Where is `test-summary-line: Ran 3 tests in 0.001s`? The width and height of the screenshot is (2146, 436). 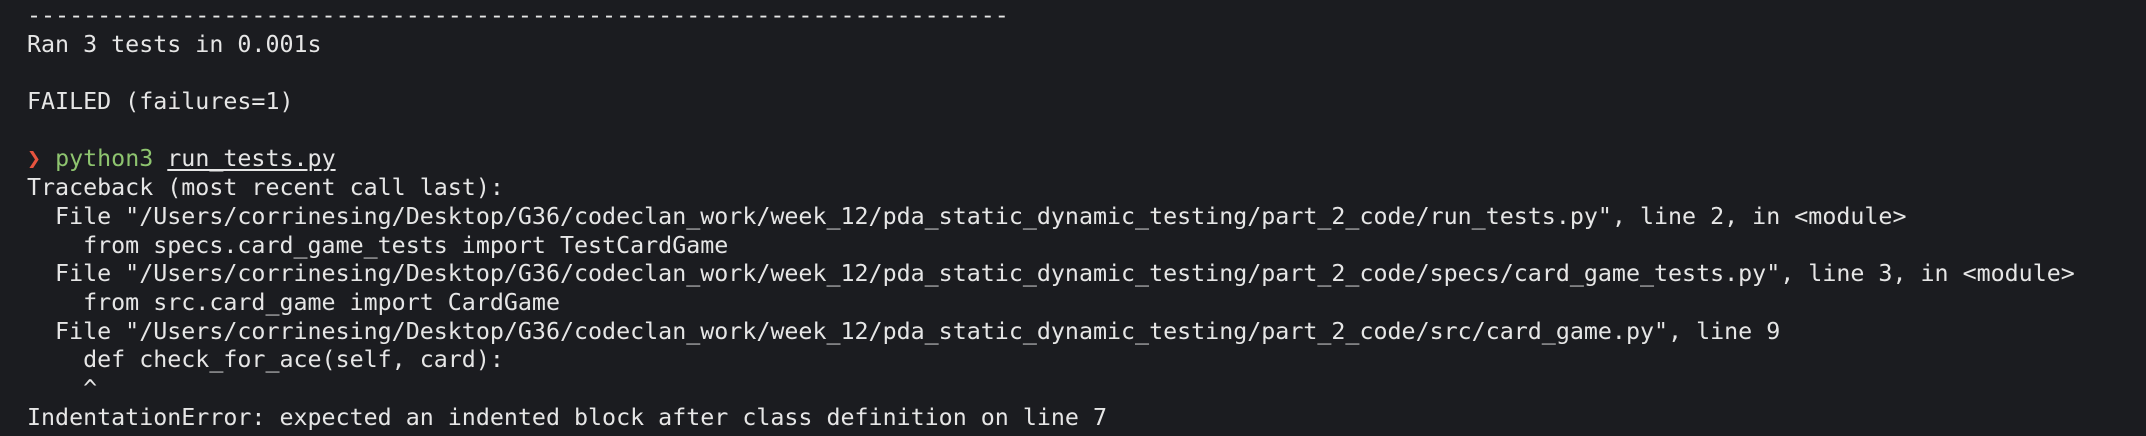
test-summary-line: Ran 3 tests in 0.001s is located at coordinates (174, 44).